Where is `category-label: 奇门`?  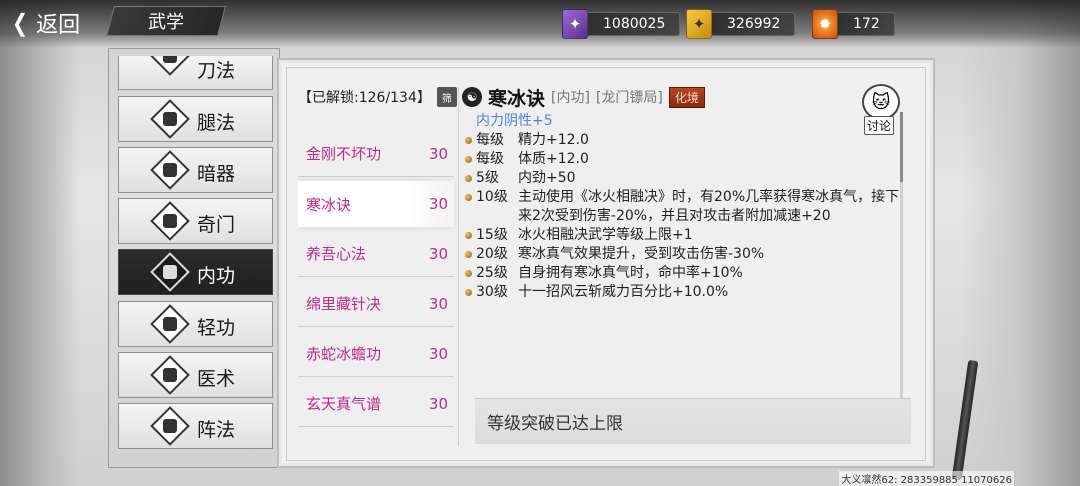 category-label: 奇门 is located at coordinates (216, 225).